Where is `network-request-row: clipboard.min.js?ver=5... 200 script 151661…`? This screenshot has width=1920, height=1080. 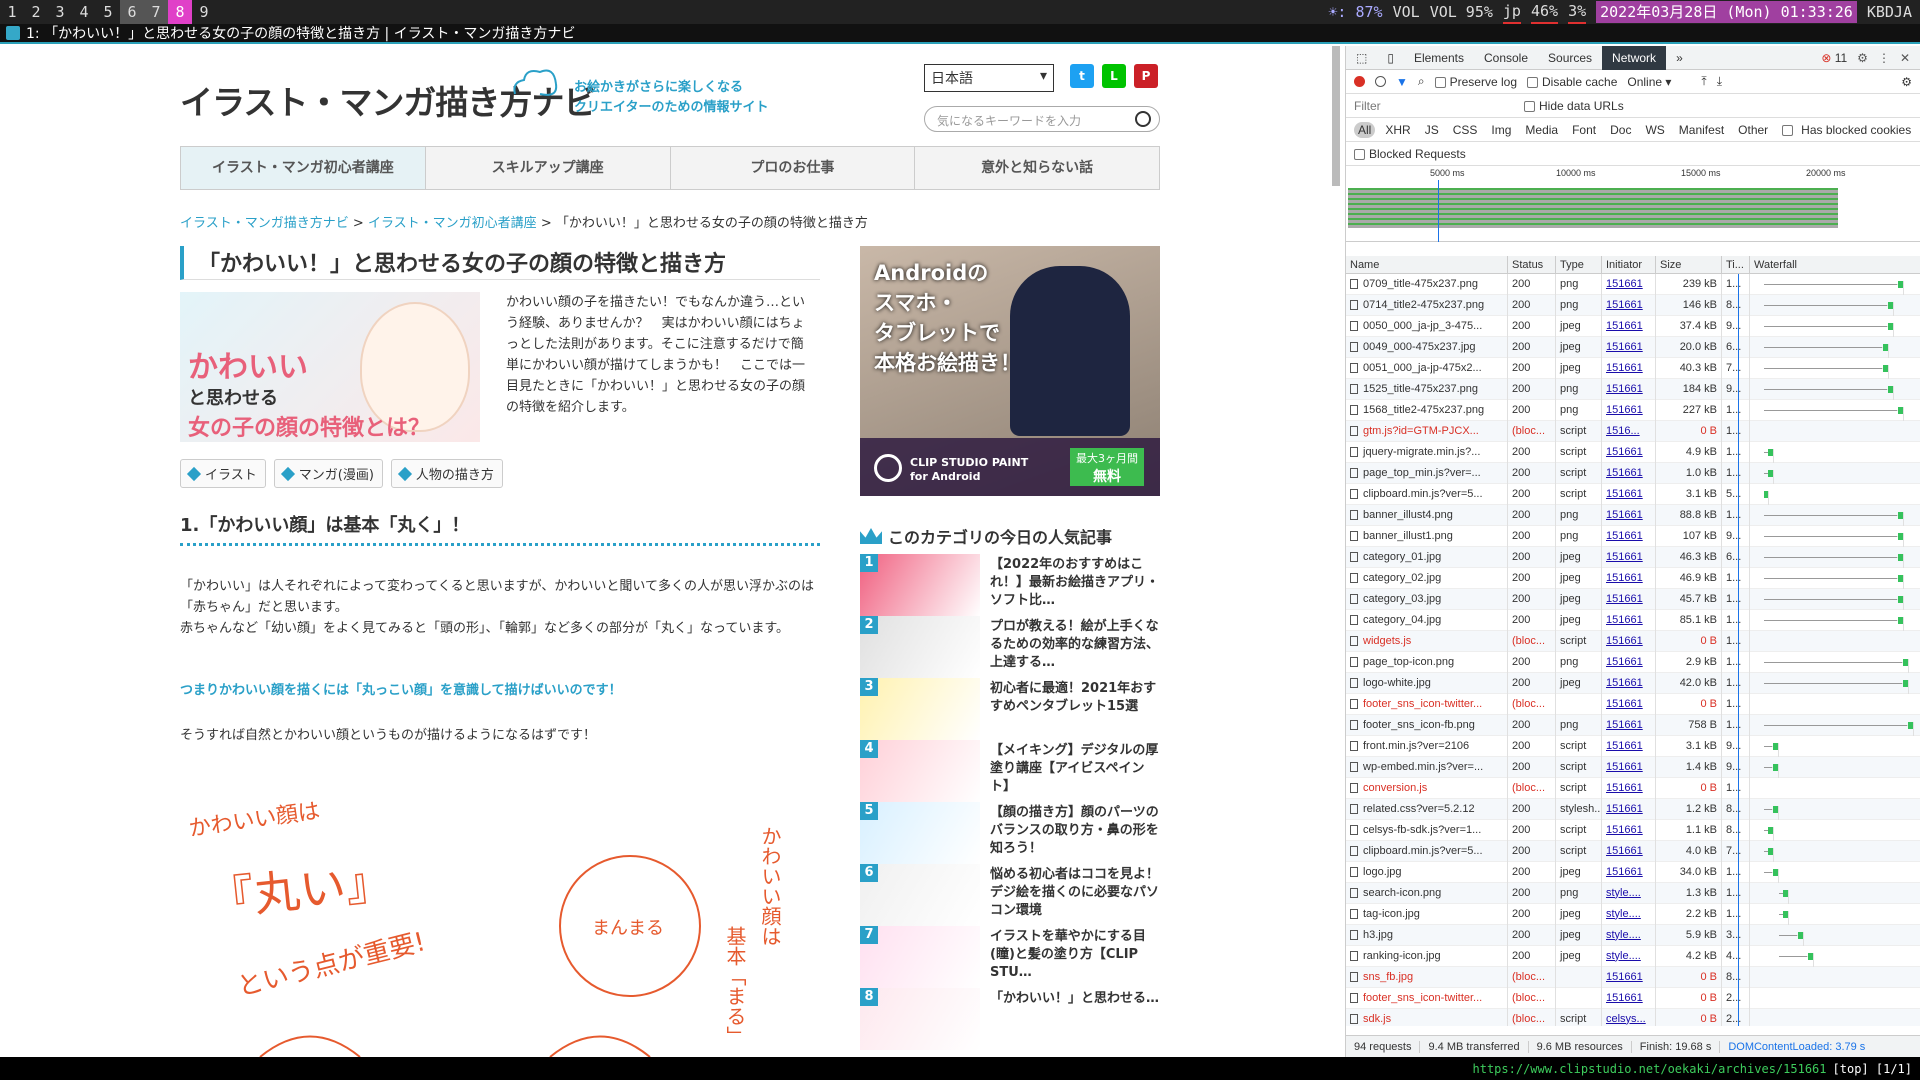
network-request-row: clipboard.min.js?ver=5... 200 script 151661… is located at coordinates (1633, 851).